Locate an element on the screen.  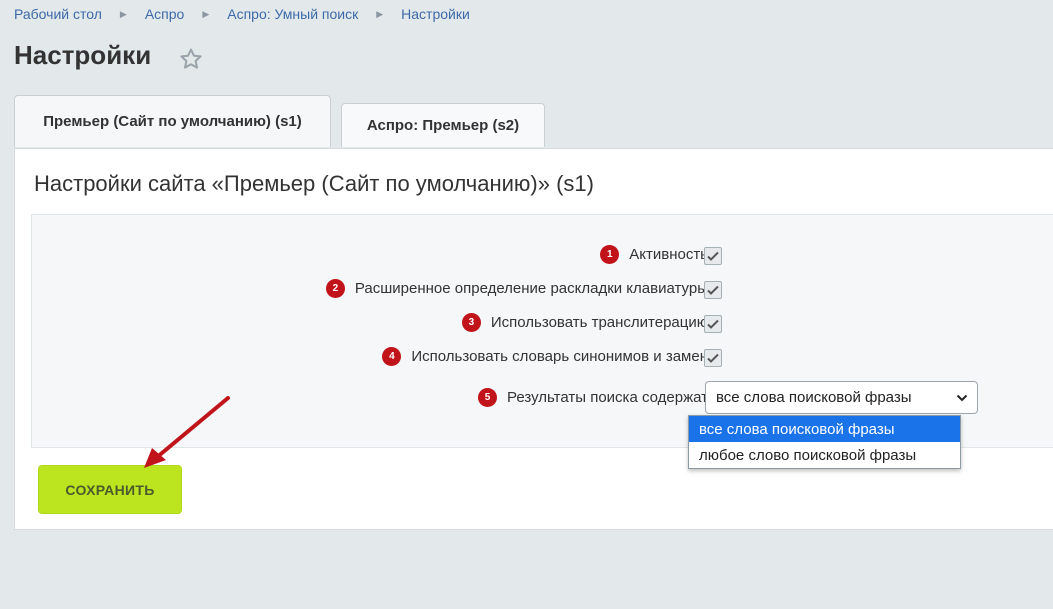
dropdown-option-all-words: все слова поисковой фразы is located at coordinates (824, 429).